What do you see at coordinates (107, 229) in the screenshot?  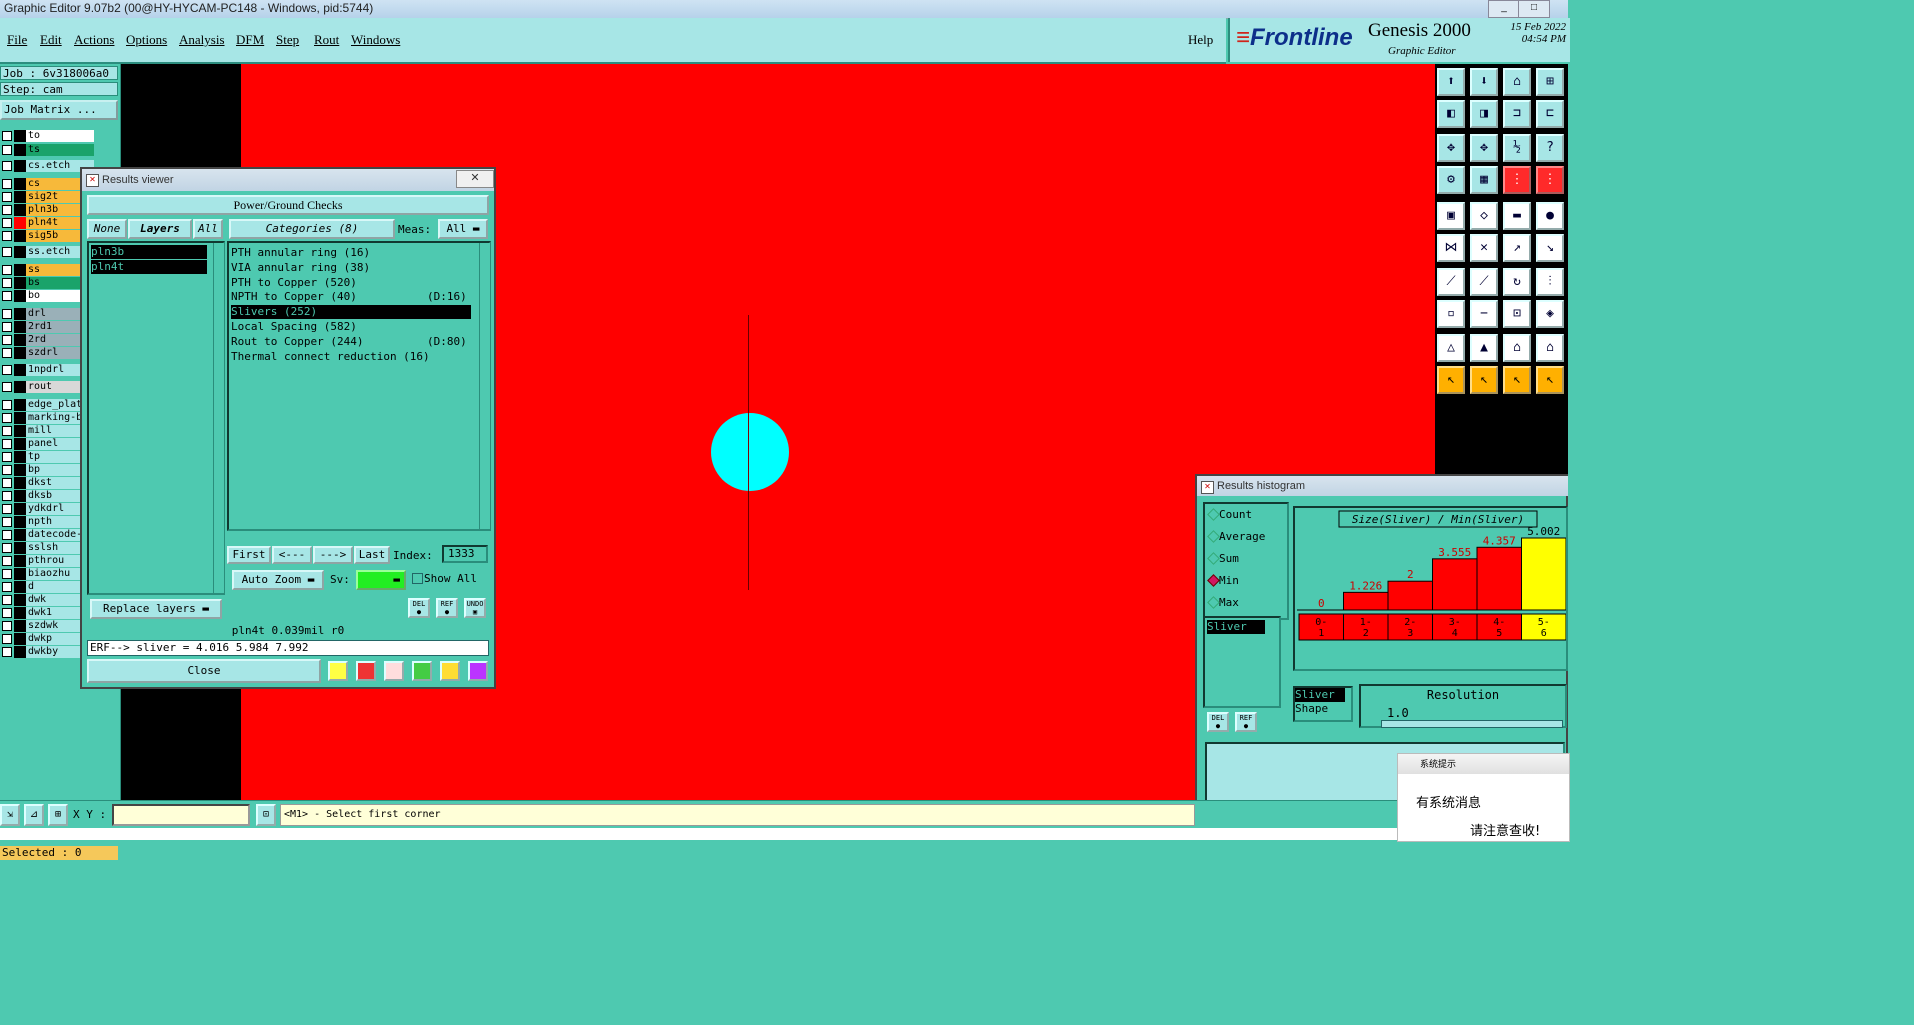 I see `none-button: None` at bounding box center [107, 229].